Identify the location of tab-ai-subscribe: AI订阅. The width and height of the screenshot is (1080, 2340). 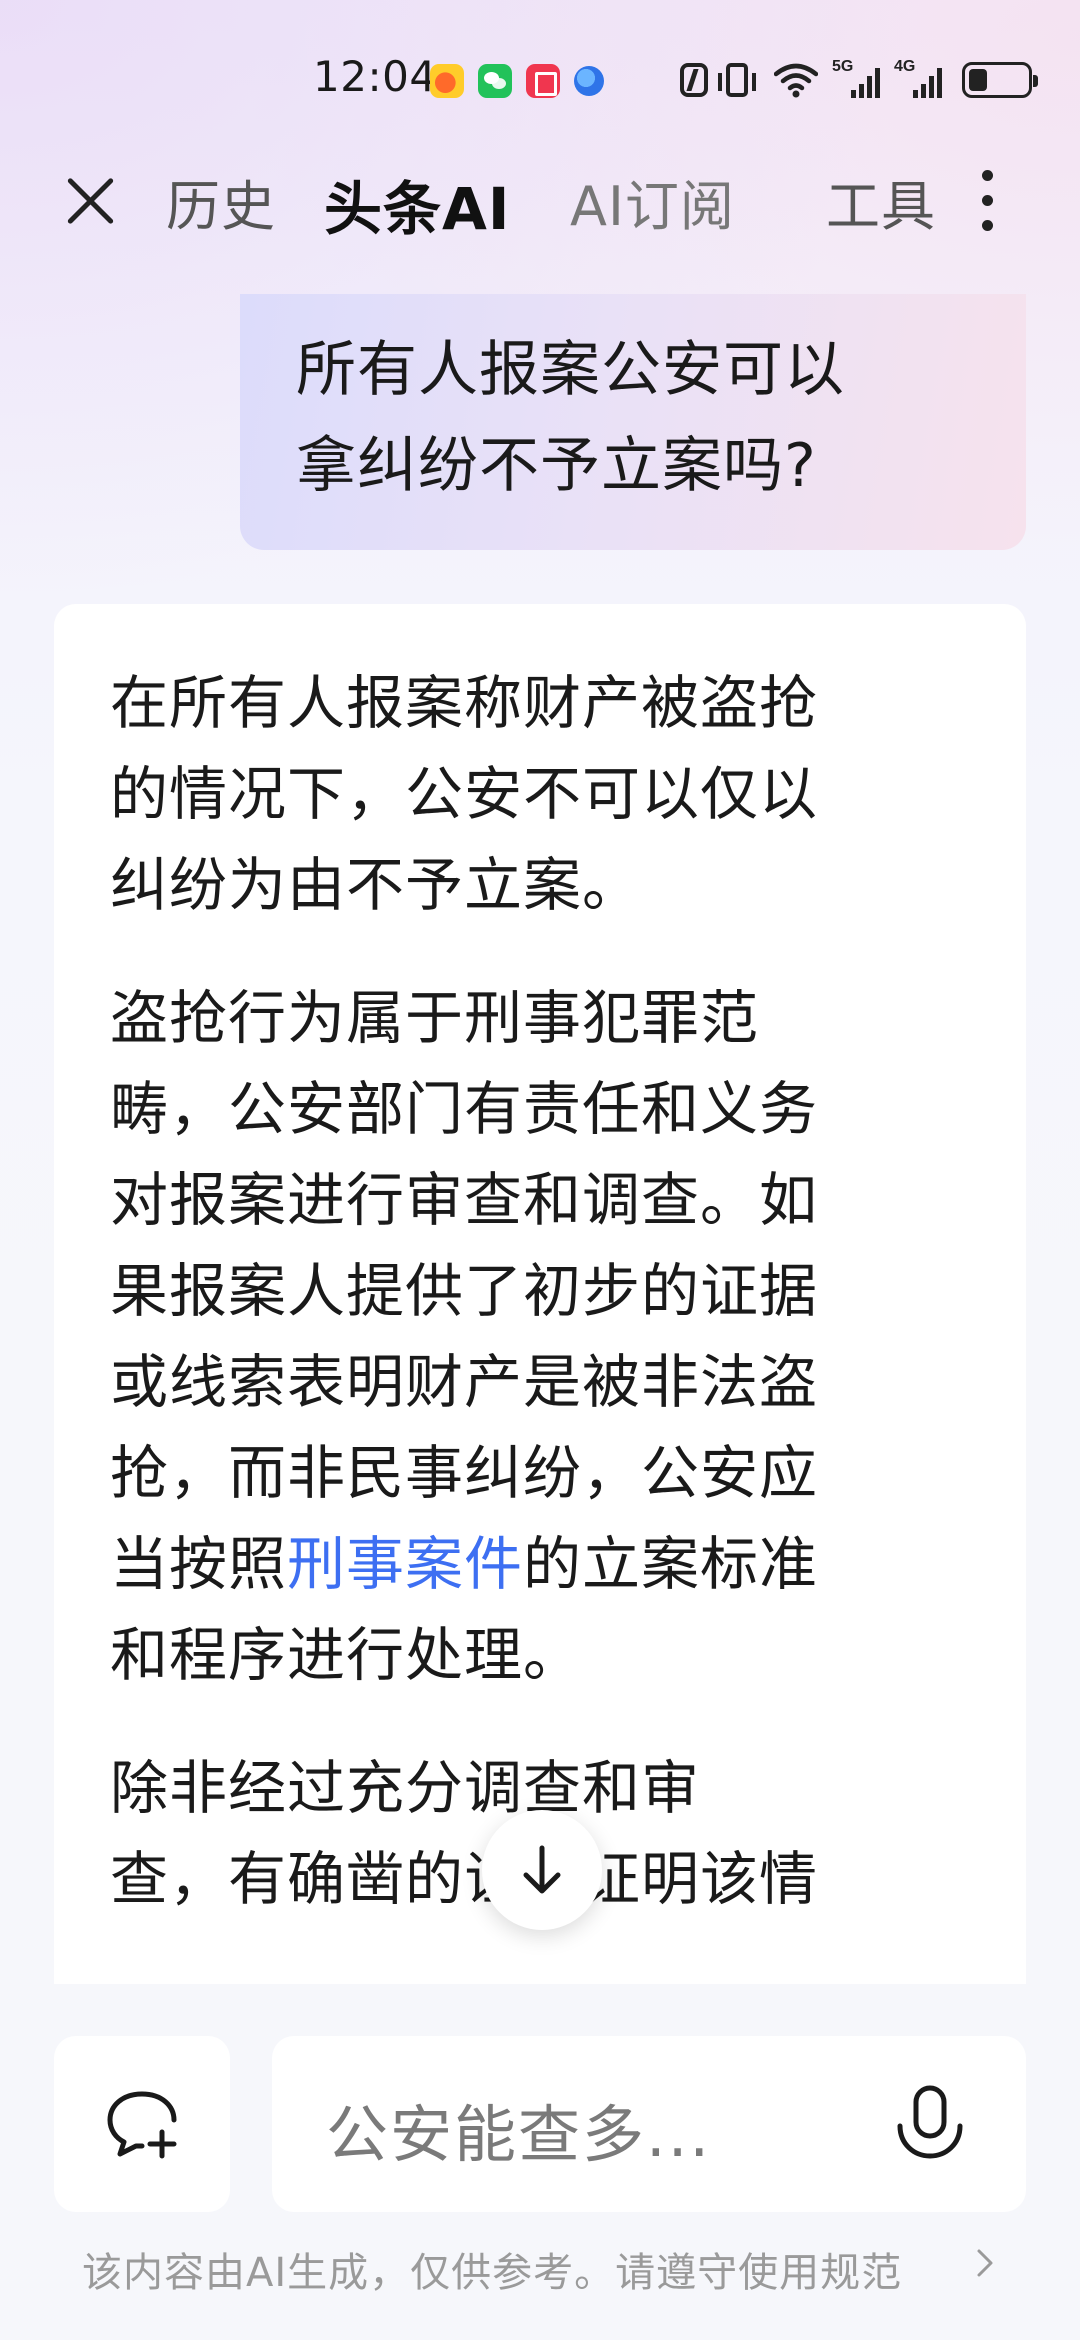
(652, 201).